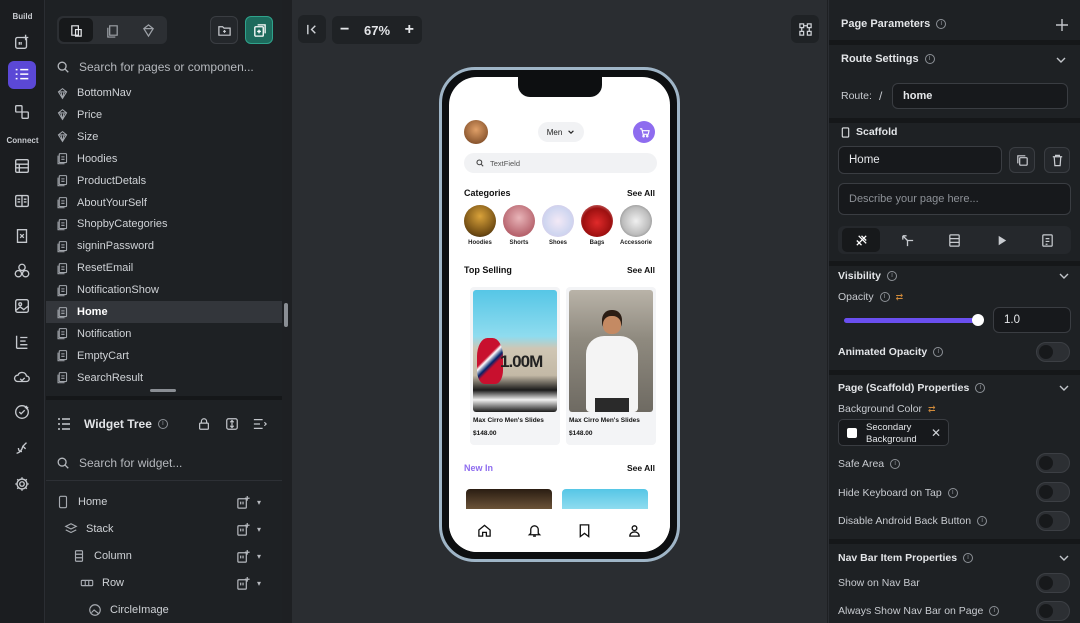  Describe the element at coordinates (1001, 240) in the screenshot. I see `tab-preview` at that location.